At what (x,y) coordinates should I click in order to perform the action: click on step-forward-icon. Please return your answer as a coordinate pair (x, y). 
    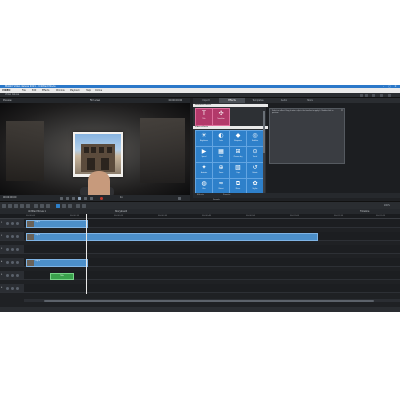
    Looking at the image, I should click on (85, 198).